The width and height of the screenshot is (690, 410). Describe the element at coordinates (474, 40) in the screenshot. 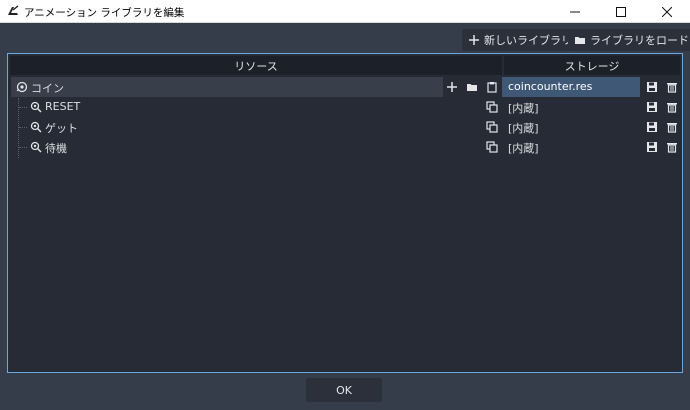

I see `plus-icon` at that location.